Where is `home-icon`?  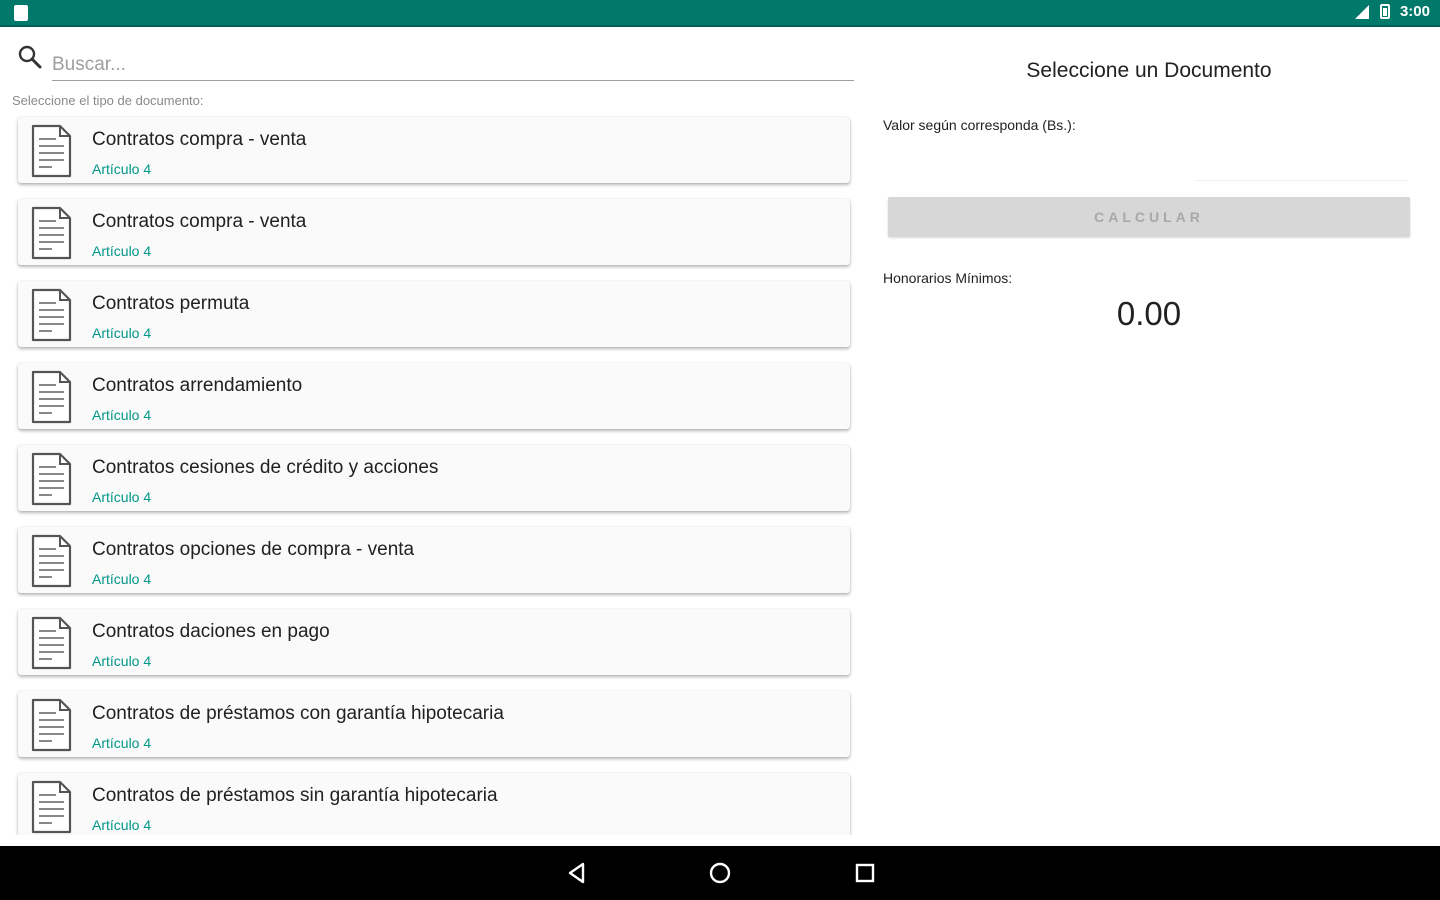
home-icon is located at coordinates (720, 873).